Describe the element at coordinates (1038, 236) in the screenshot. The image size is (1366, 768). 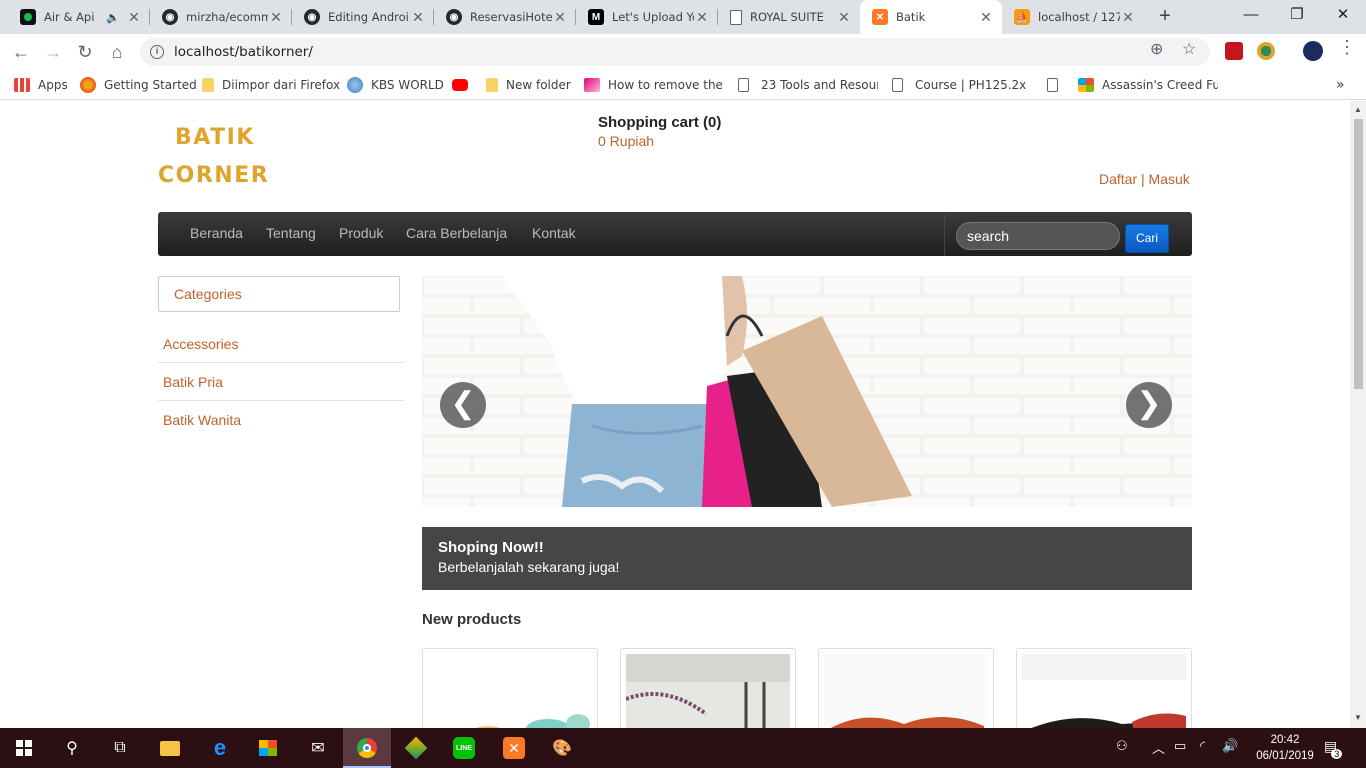
I see `search-input` at that location.